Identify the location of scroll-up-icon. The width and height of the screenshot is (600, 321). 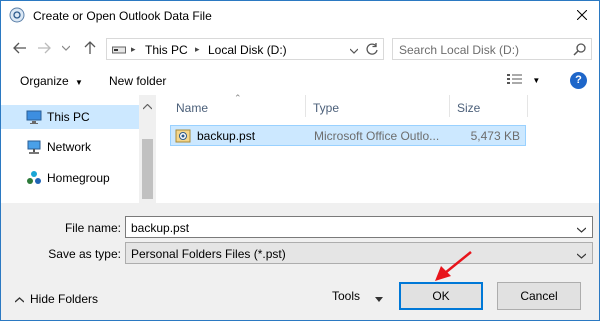
(147, 106).